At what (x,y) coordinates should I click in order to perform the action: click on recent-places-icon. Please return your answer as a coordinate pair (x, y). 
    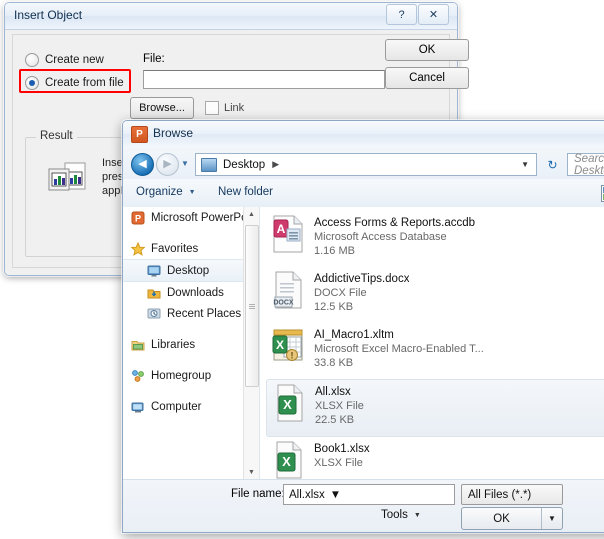
    Looking at the image, I should click on (154, 313).